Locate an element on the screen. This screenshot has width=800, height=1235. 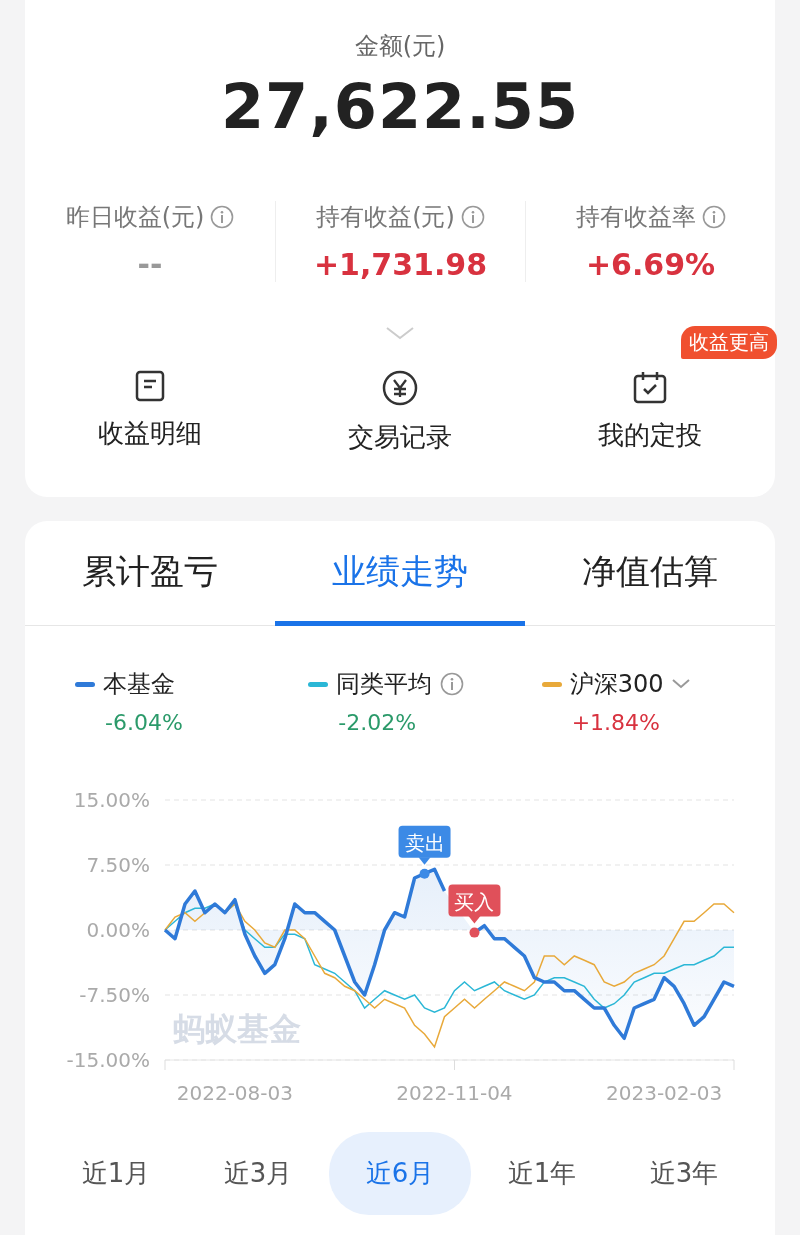
y-tick-label: 0.00% is located at coordinates (118, 930).